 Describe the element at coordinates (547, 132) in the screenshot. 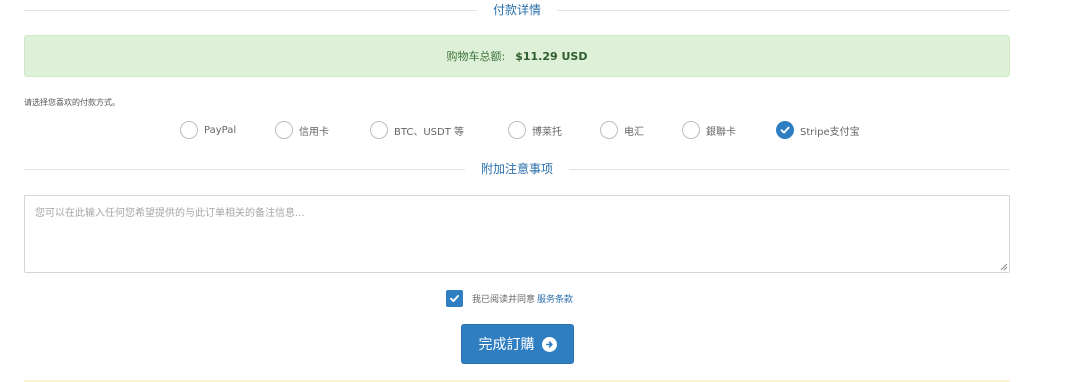

I see `payment-option-label: 博莱托` at that location.